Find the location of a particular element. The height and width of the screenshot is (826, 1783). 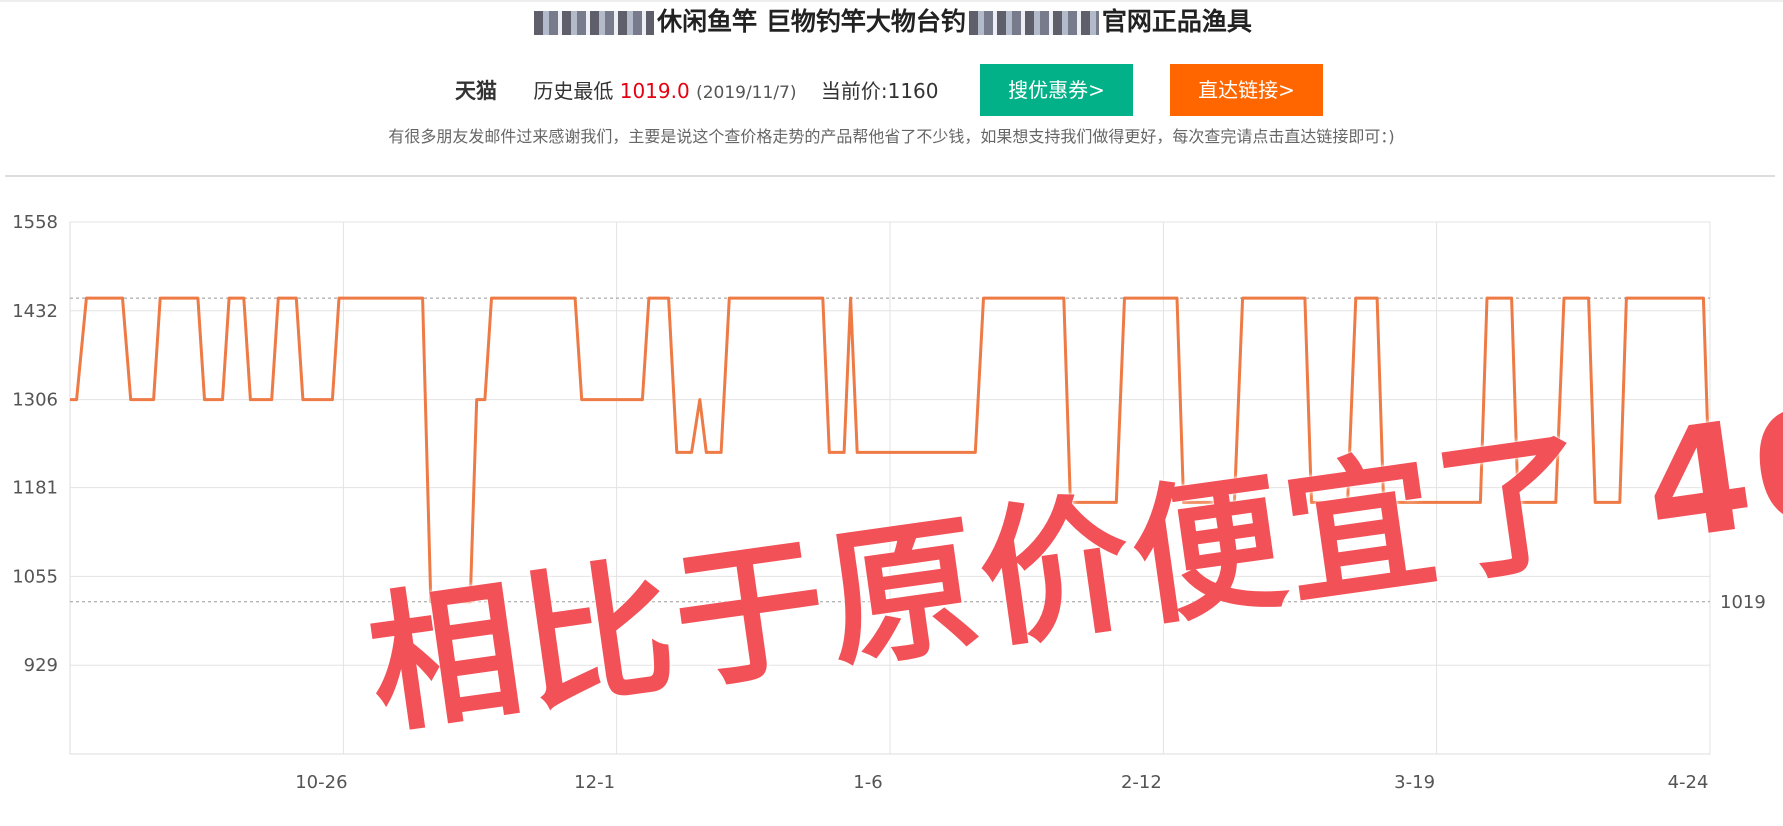

x-tick-label: 12-1 is located at coordinates (594, 782).